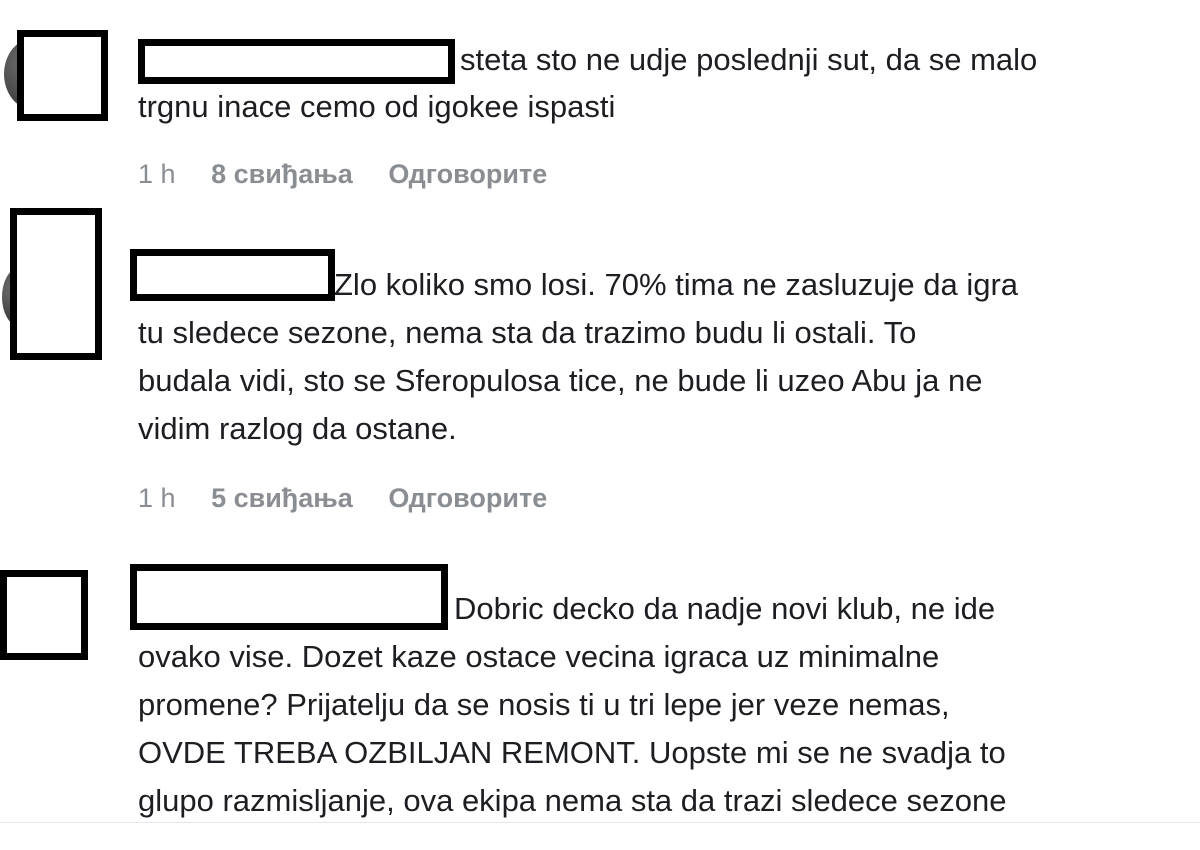  I want to click on comment-1-meta: 1 h 8 свиђања Одговорите, so click(342, 174).